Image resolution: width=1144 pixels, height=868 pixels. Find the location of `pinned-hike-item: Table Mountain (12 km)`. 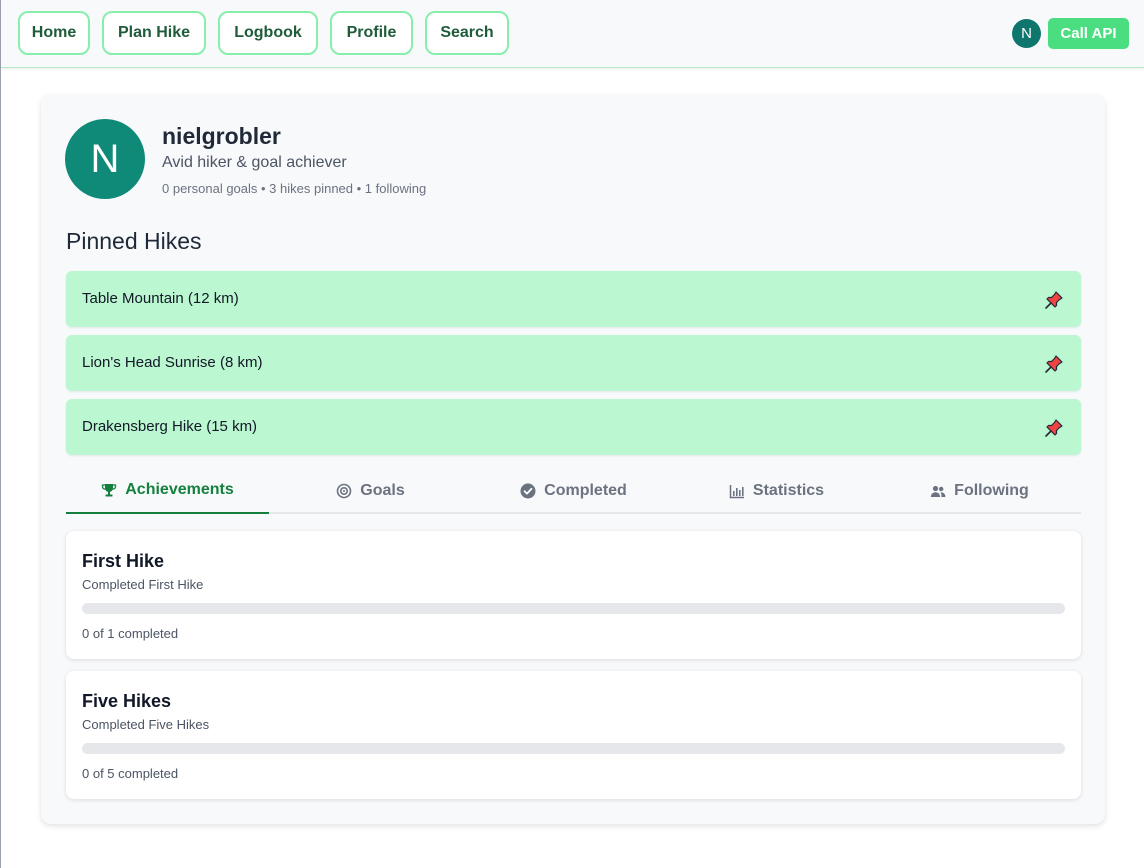

pinned-hike-item: Table Mountain (12 km) is located at coordinates (573, 299).